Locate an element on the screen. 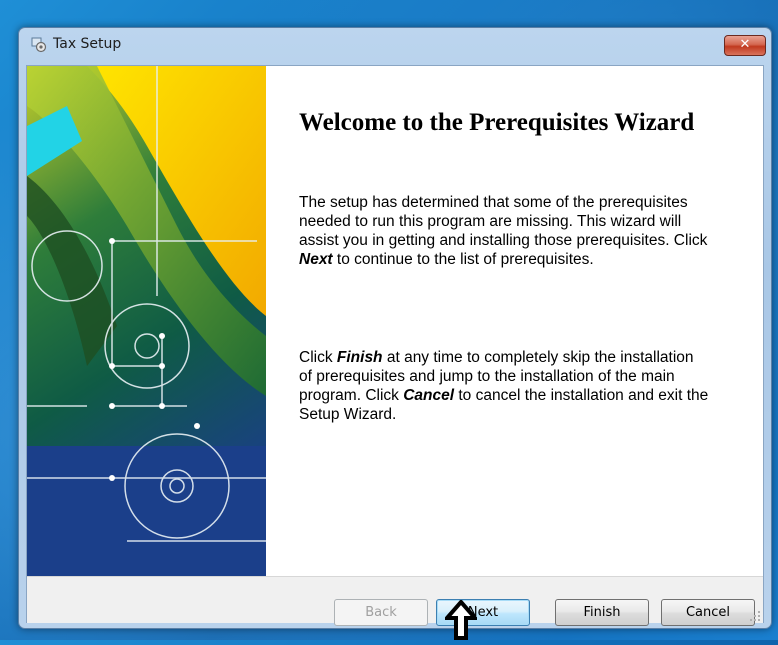 Image resolution: width=778 pixels, height=645 pixels. up-arrow-pointer-icon is located at coordinates (461, 619).